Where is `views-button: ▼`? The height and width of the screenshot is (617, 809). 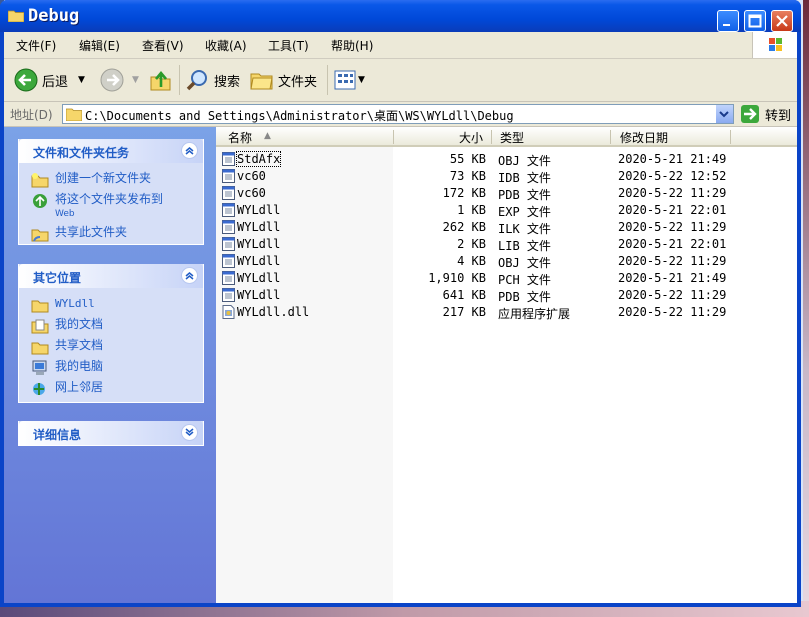 views-button: ▼ is located at coordinates (349, 80).